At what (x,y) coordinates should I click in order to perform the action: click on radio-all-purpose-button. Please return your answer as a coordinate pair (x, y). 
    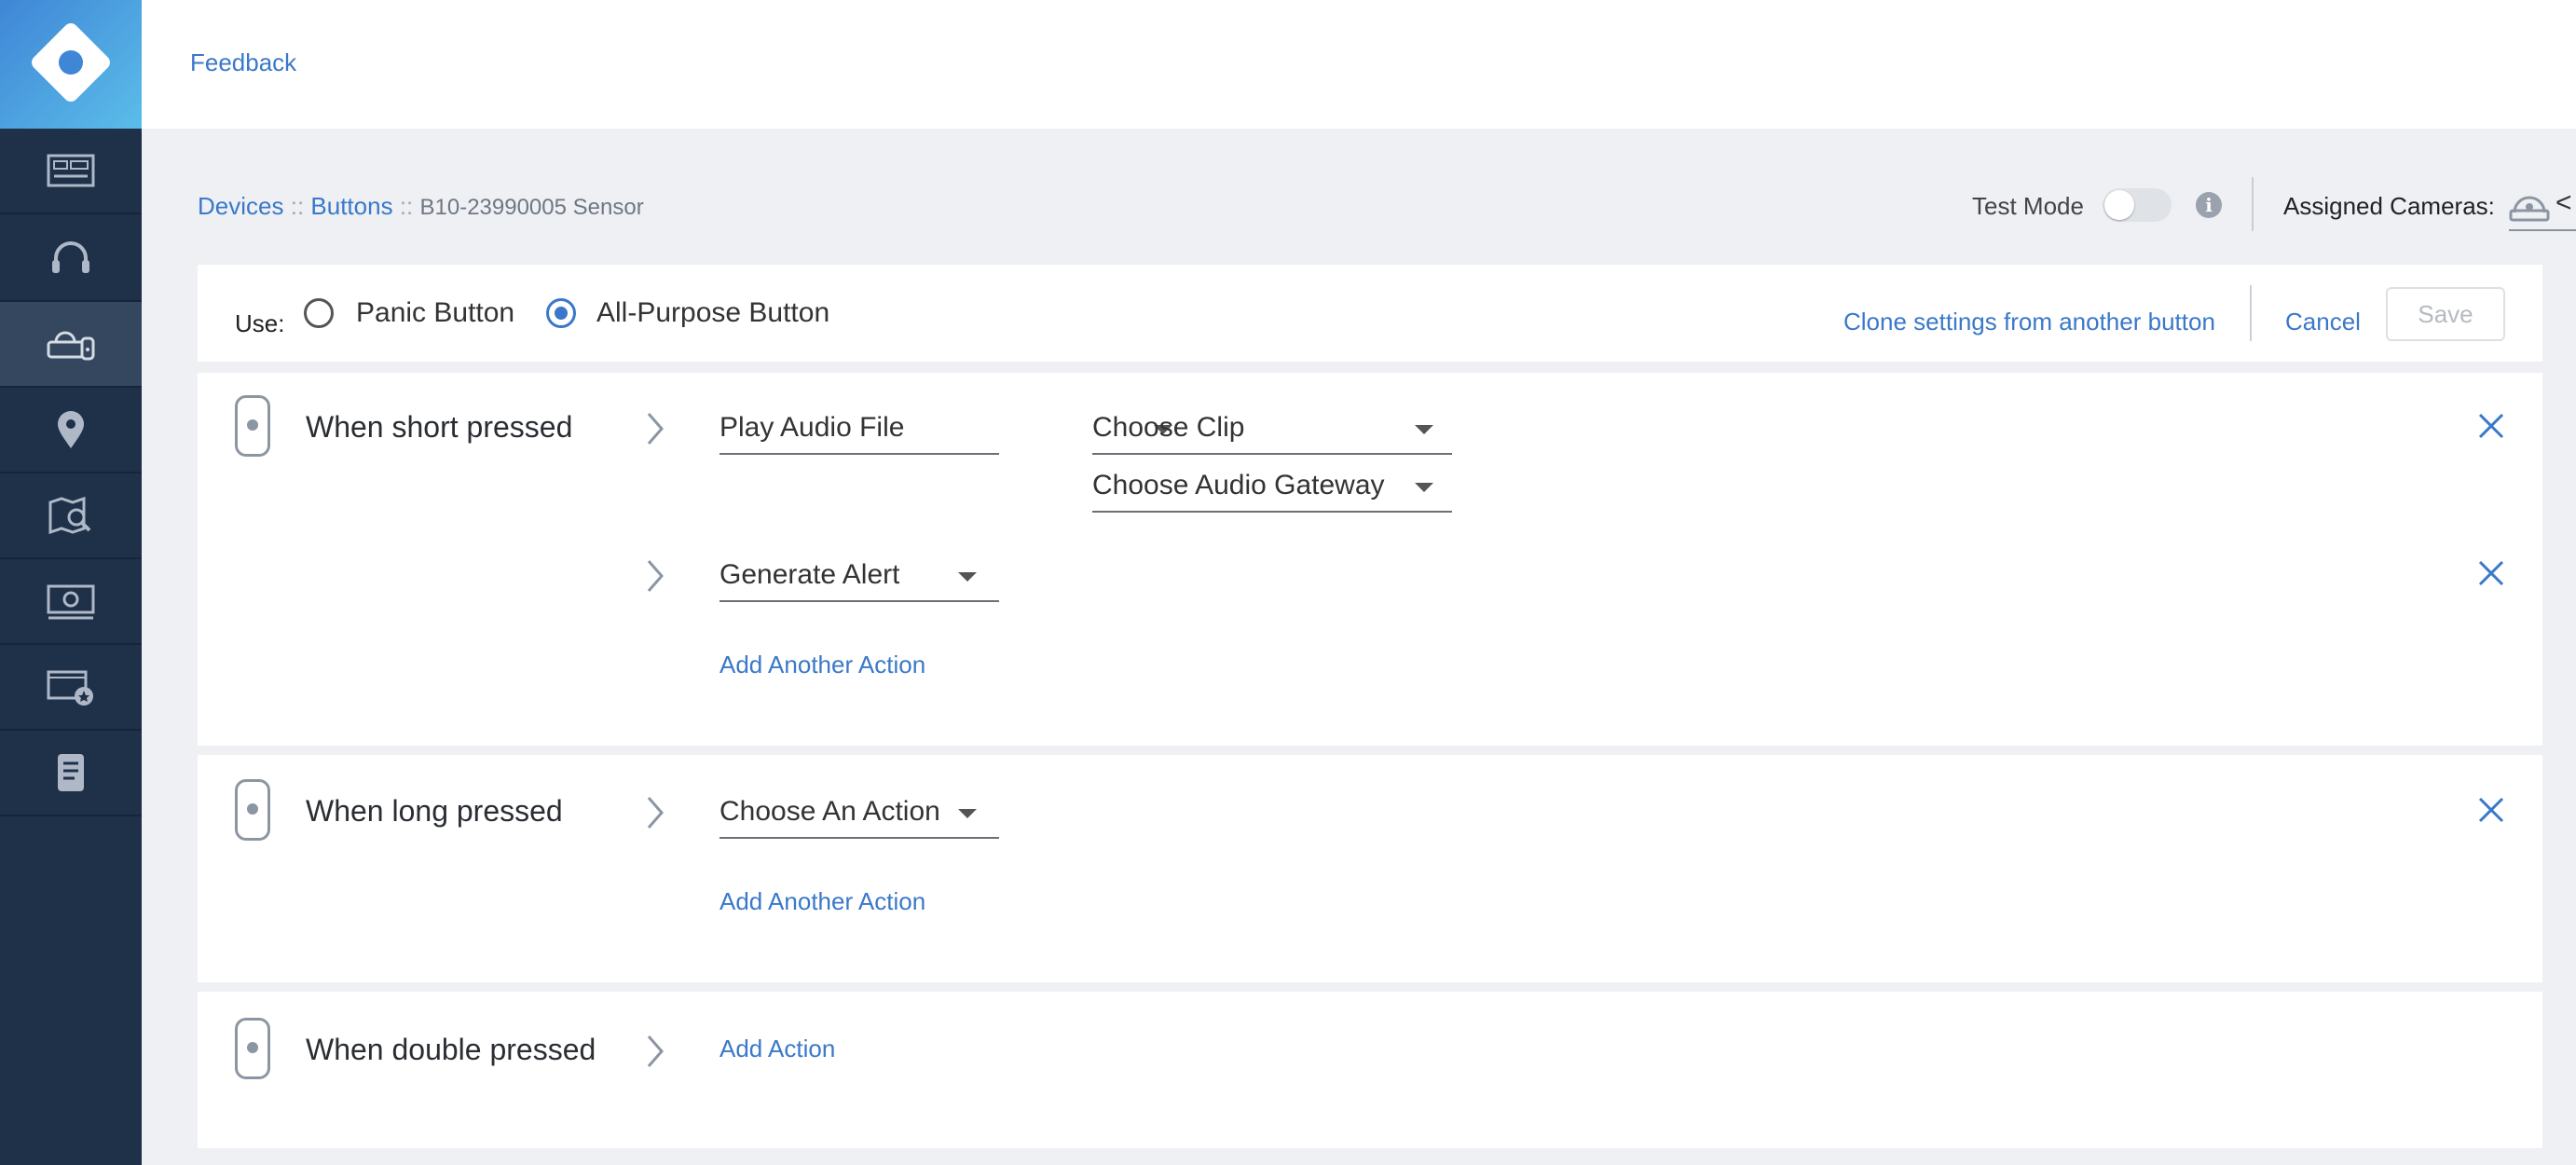
    Looking at the image, I should click on (561, 313).